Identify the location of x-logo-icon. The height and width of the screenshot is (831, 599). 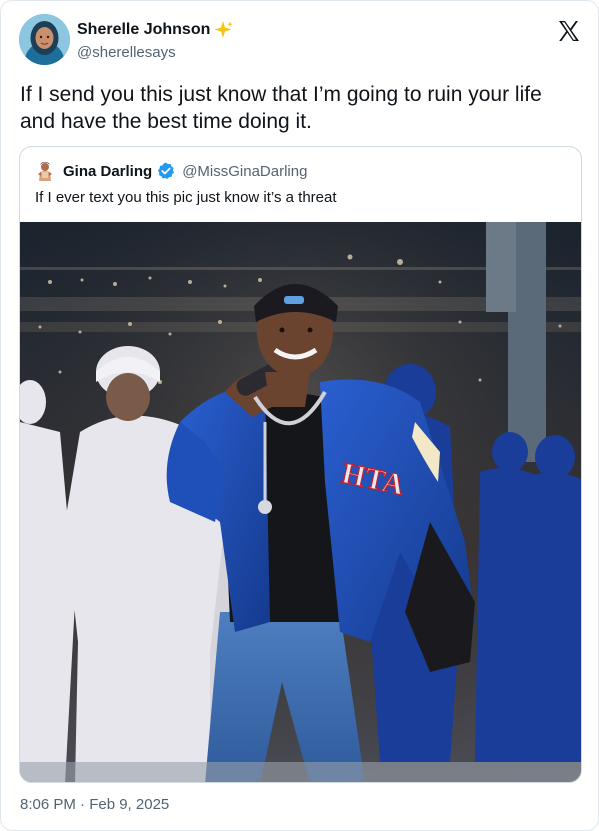
(569, 31).